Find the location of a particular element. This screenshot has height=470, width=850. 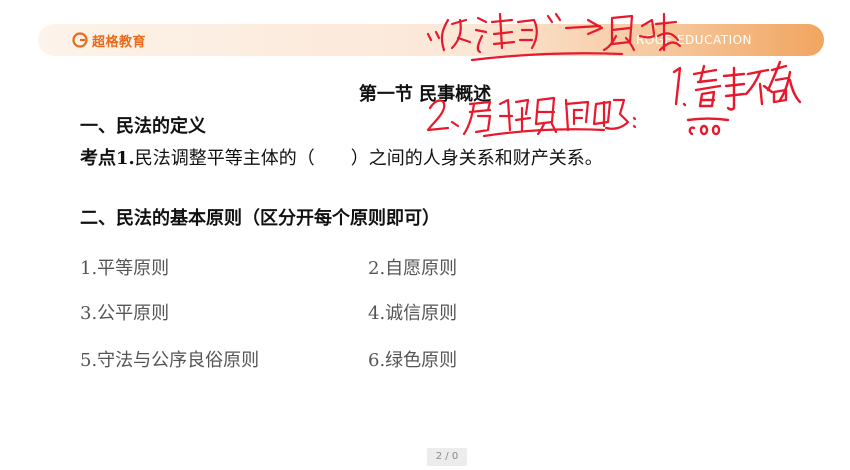

principle-item: 6.绿色原则 is located at coordinates (413, 360).